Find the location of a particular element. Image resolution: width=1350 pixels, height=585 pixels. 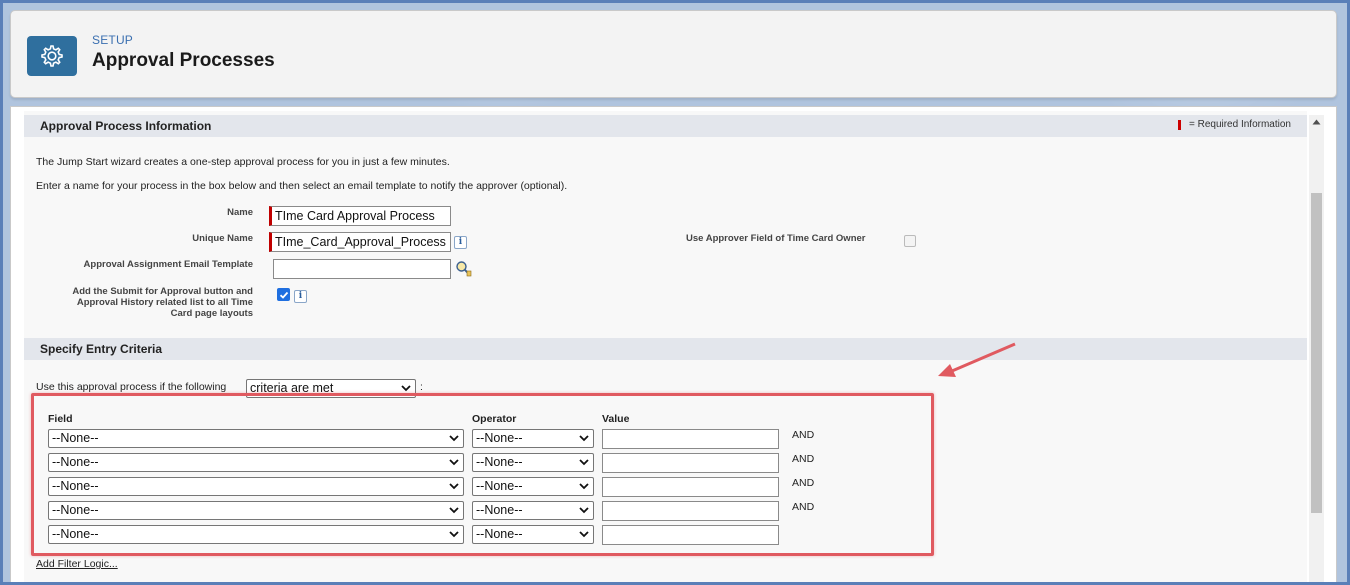

approver-field-checkbox is located at coordinates (910, 241).